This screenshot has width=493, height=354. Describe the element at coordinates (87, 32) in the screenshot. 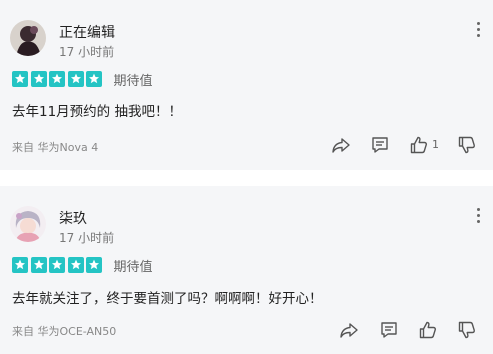

I see `username: 正在编辑` at that location.